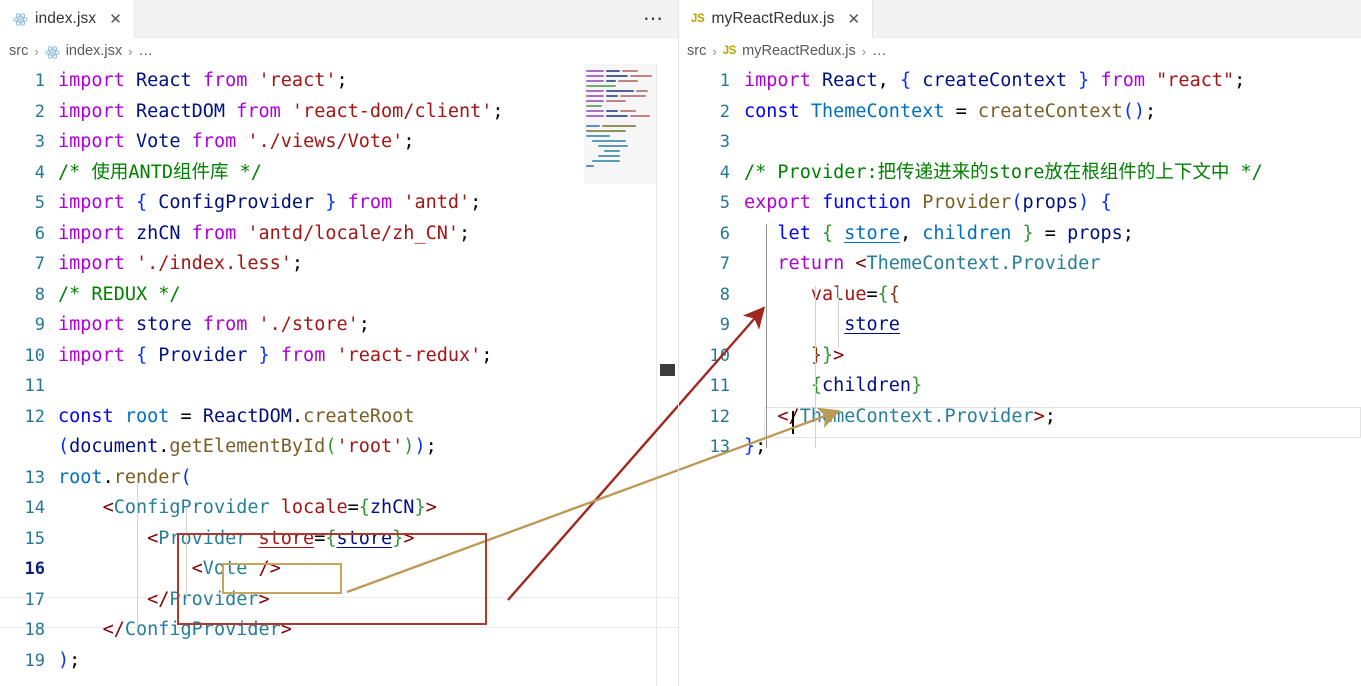 This screenshot has height=686, width=1361. Describe the element at coordinates (52, 51) in the screenshot. I see `react-icon` at that location.